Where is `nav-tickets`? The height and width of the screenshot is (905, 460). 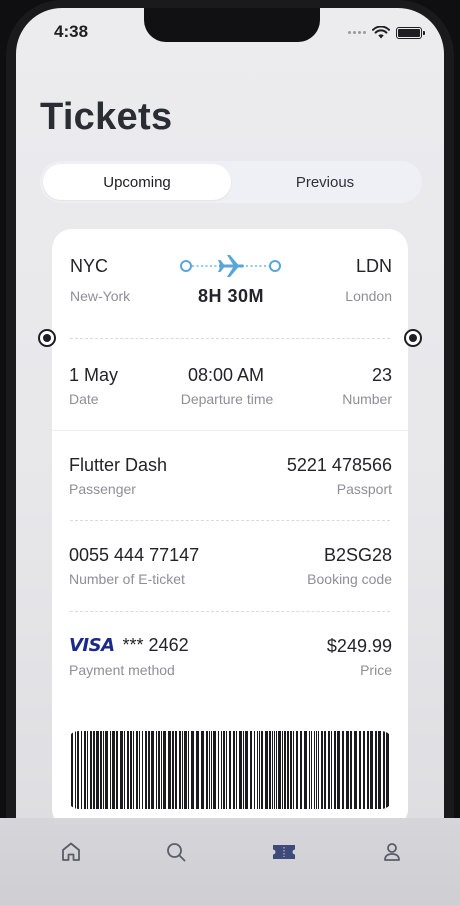 nav-tickets is located at coordinates (284, 852).